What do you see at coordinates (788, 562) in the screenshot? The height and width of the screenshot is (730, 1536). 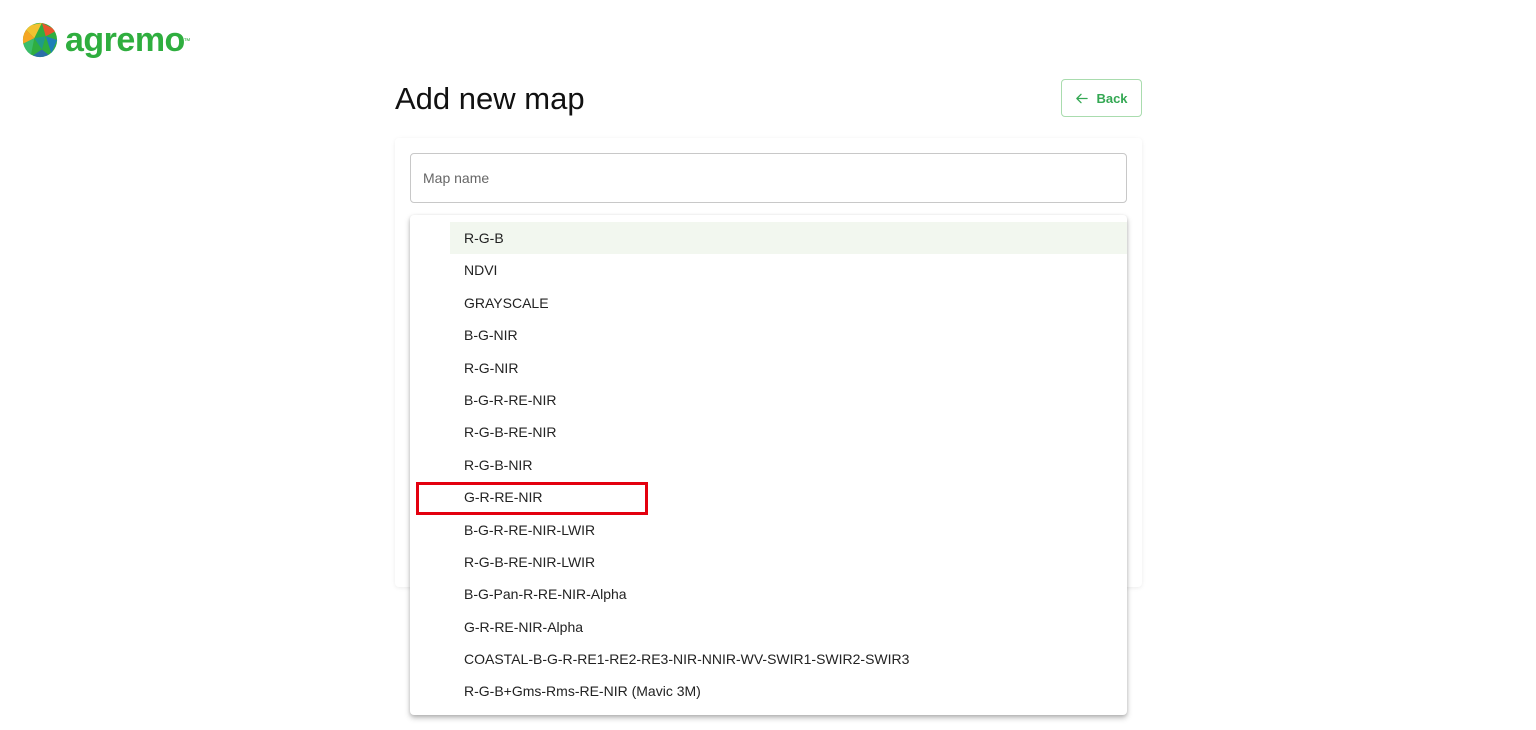 I see `dropdown-option: R-G-B-RE-NIR-LWIR` at bounding box center [788, 562].